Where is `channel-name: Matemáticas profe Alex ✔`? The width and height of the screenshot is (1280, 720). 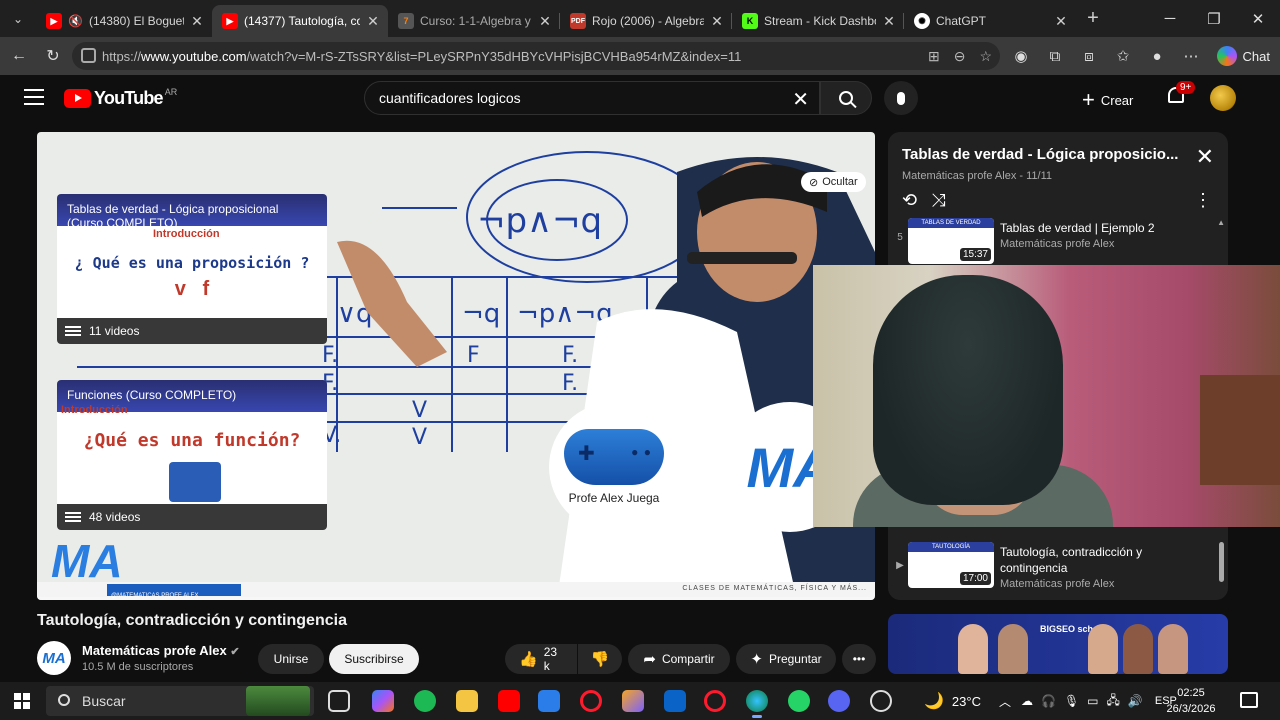
channel-name: Matemáticas profe Alex ✔ is located at coordinates (161, 650).